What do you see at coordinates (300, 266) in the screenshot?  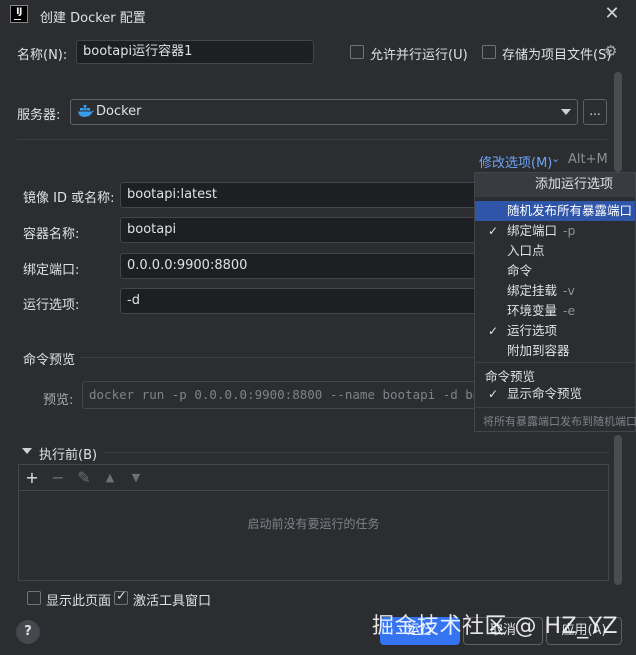 I see `bind-ports-input: 0.0.0.0:9900:8800` at bounding box center [300, 266].